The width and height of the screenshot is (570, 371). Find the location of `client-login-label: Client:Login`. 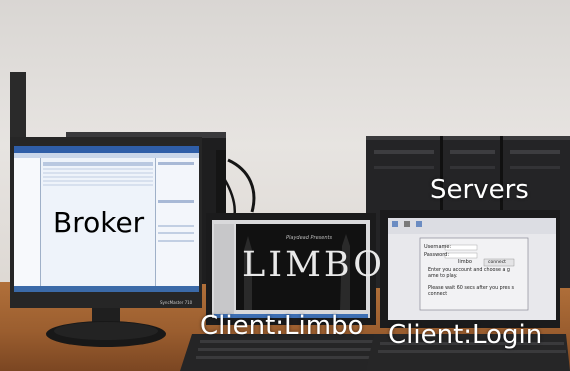

client-login-label: Client:Login is located at coordinates (465, 335).